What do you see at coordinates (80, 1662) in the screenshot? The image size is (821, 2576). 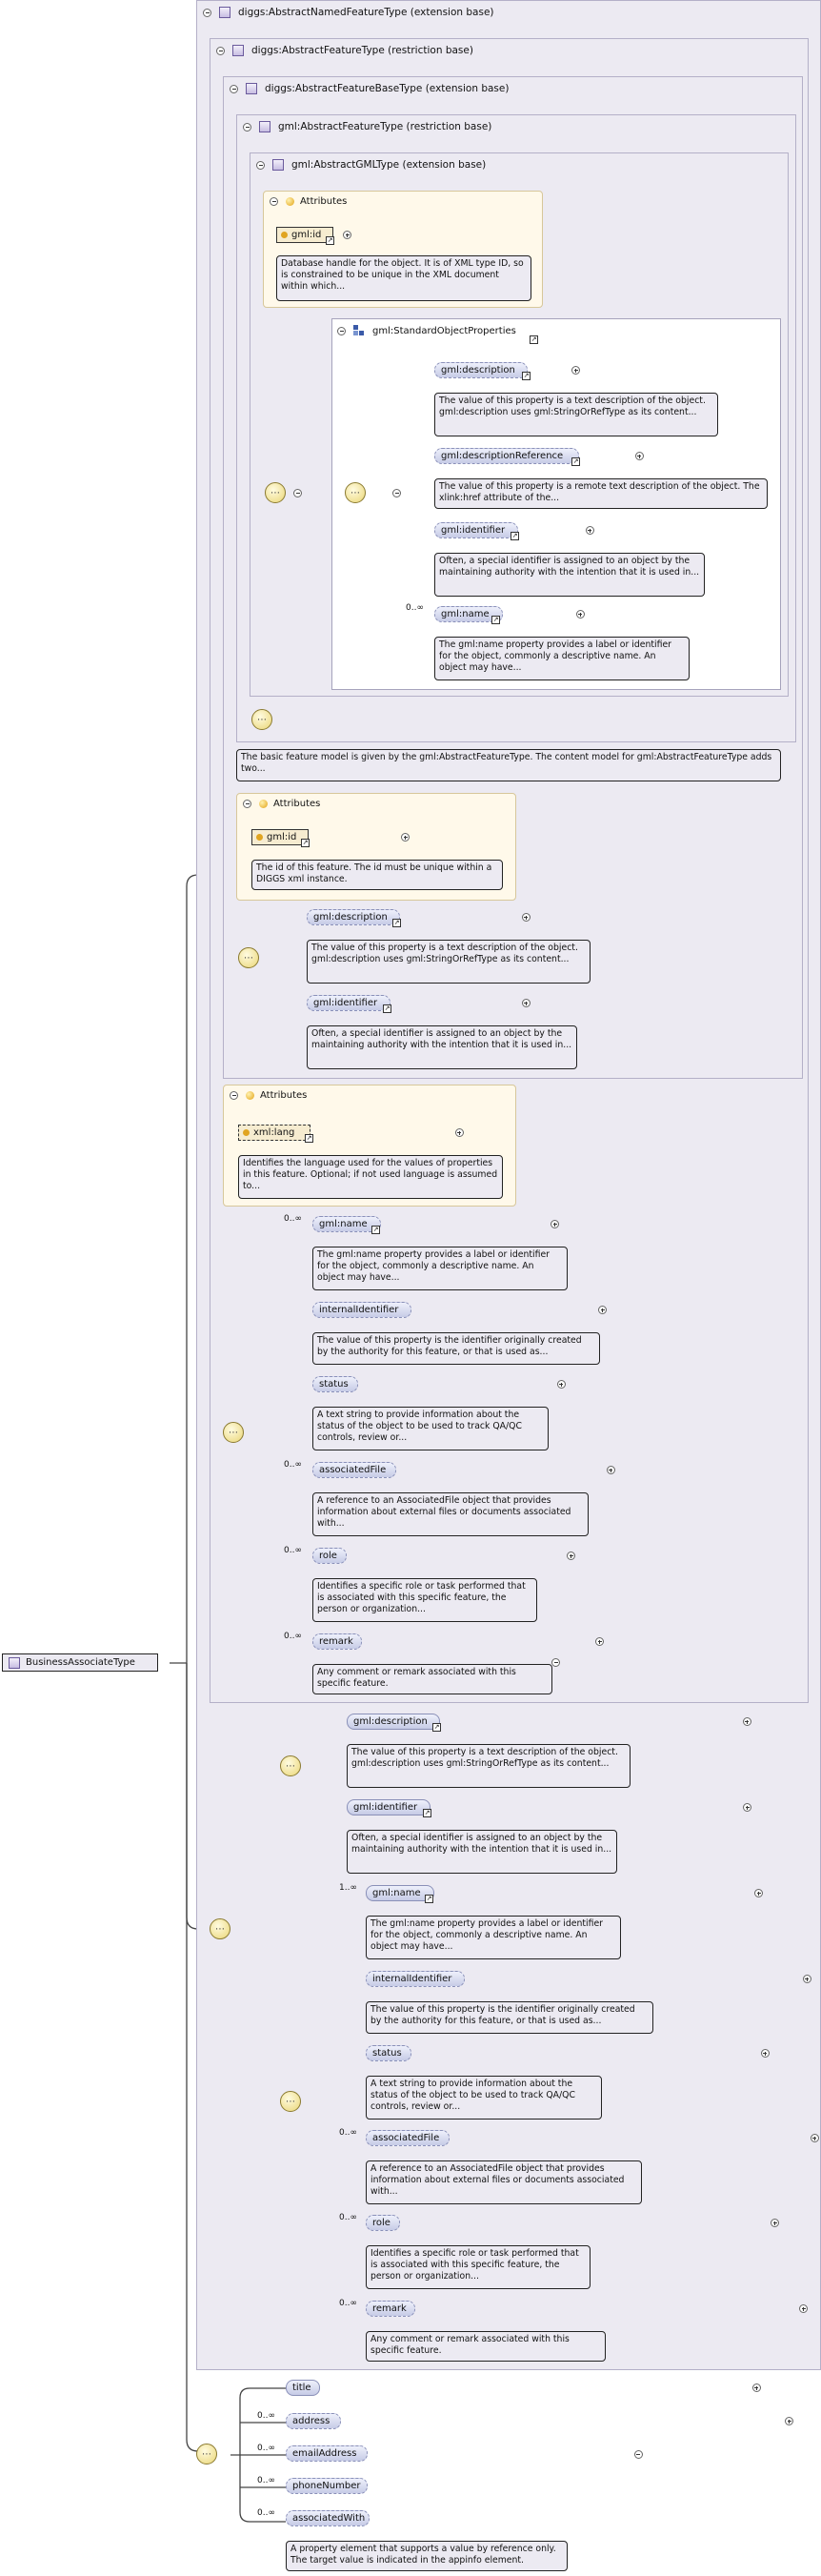 I see `root-element: BusinessAssociateType` at bounding box center [80, 1662].